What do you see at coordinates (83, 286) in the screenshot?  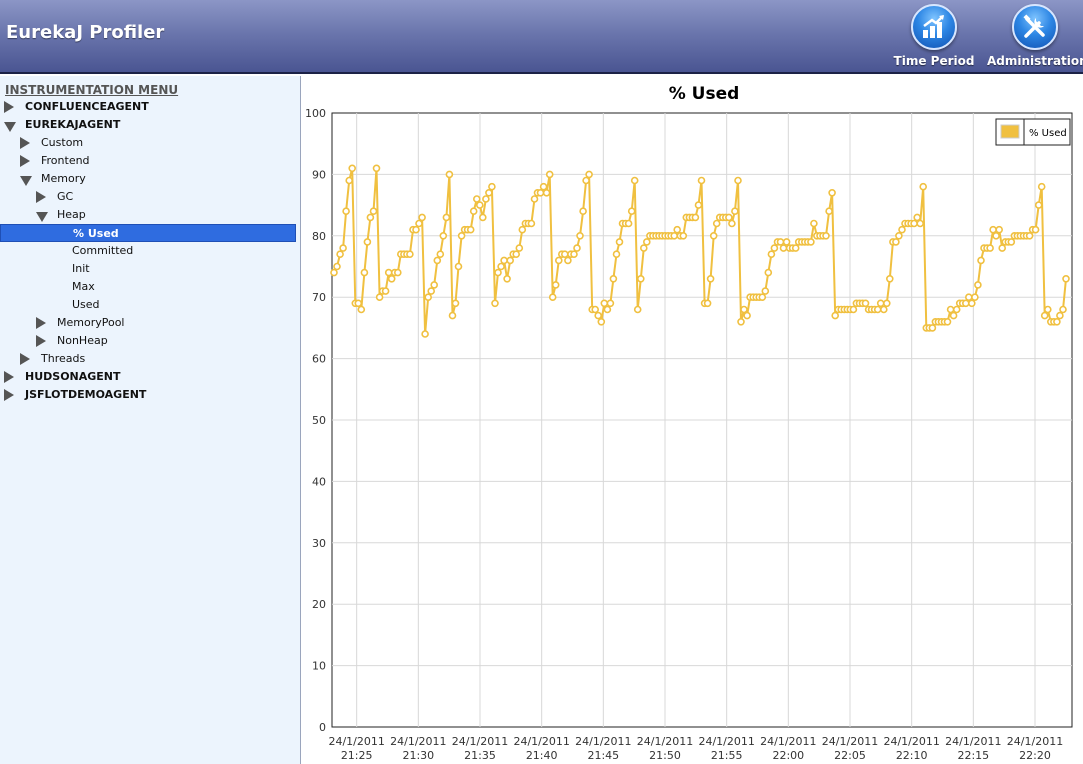 I see `tree-item-label: Max` at bounding box center [83, 286].